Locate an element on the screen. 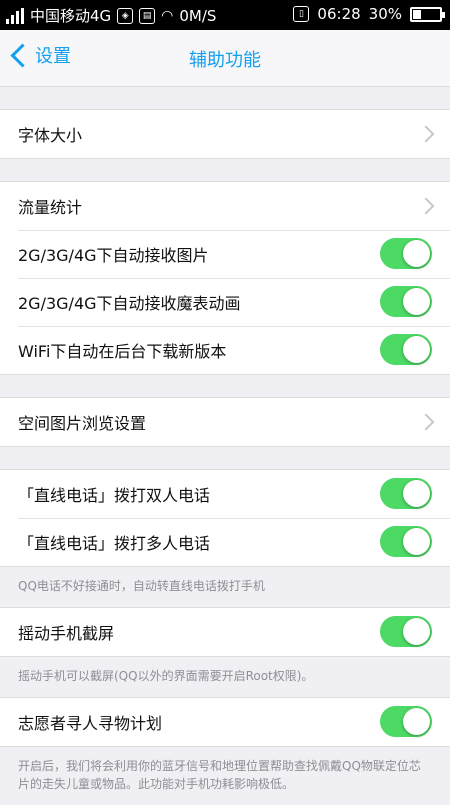 The width and height of the screenshot is (450, 805). row-volunteer-search: 志愿者寻人寻物计划 is located at coordinates (225, 722).